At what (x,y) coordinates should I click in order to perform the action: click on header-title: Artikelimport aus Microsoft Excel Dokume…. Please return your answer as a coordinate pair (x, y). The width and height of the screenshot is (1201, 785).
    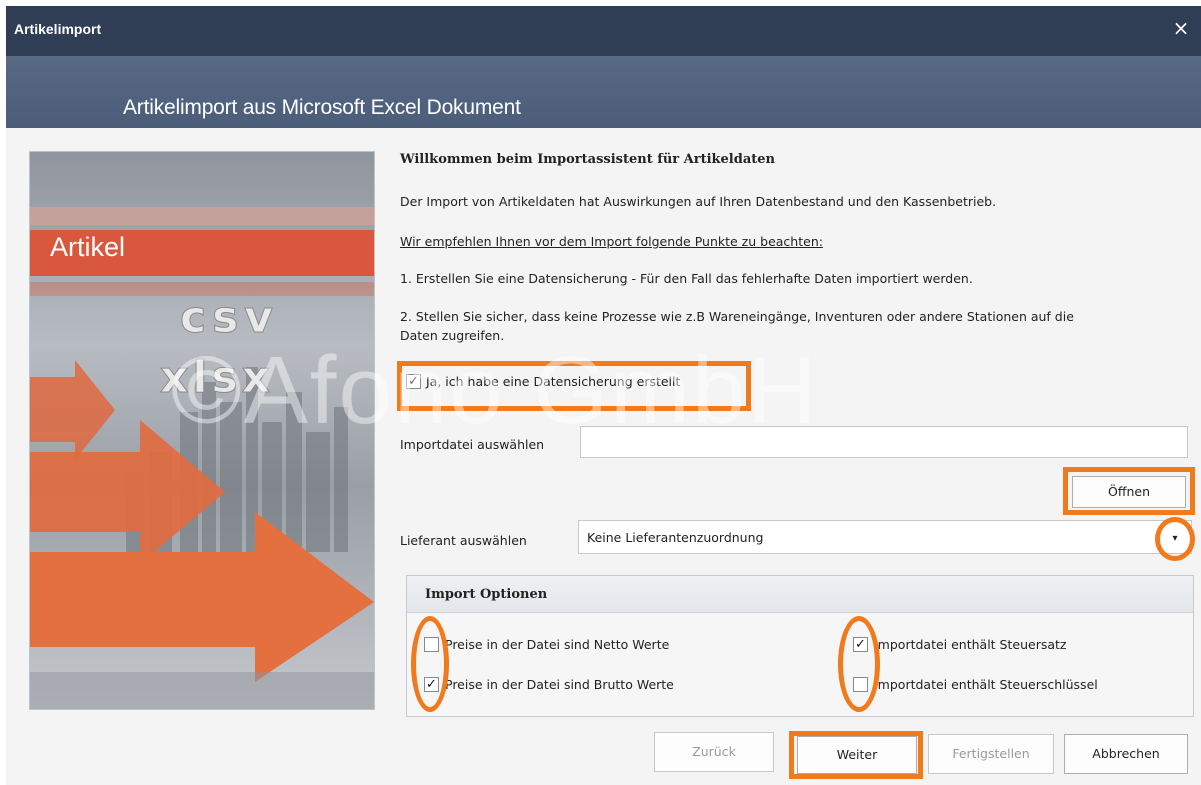
    Looking at the image, I should click on (322, 107).